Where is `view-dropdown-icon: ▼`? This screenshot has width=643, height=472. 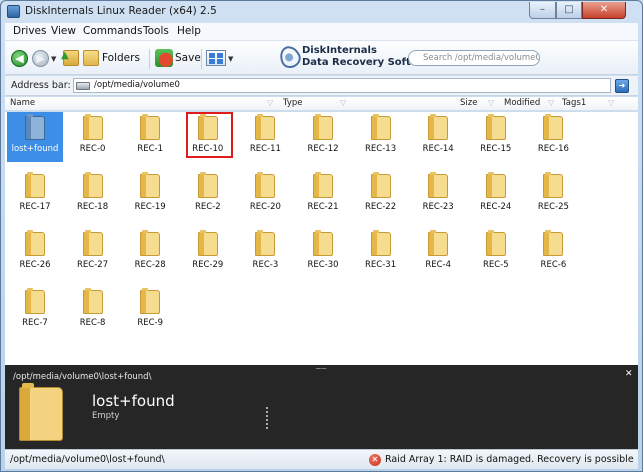 view-dropdown-icon: ▼ is located at coordinates (230, 59).